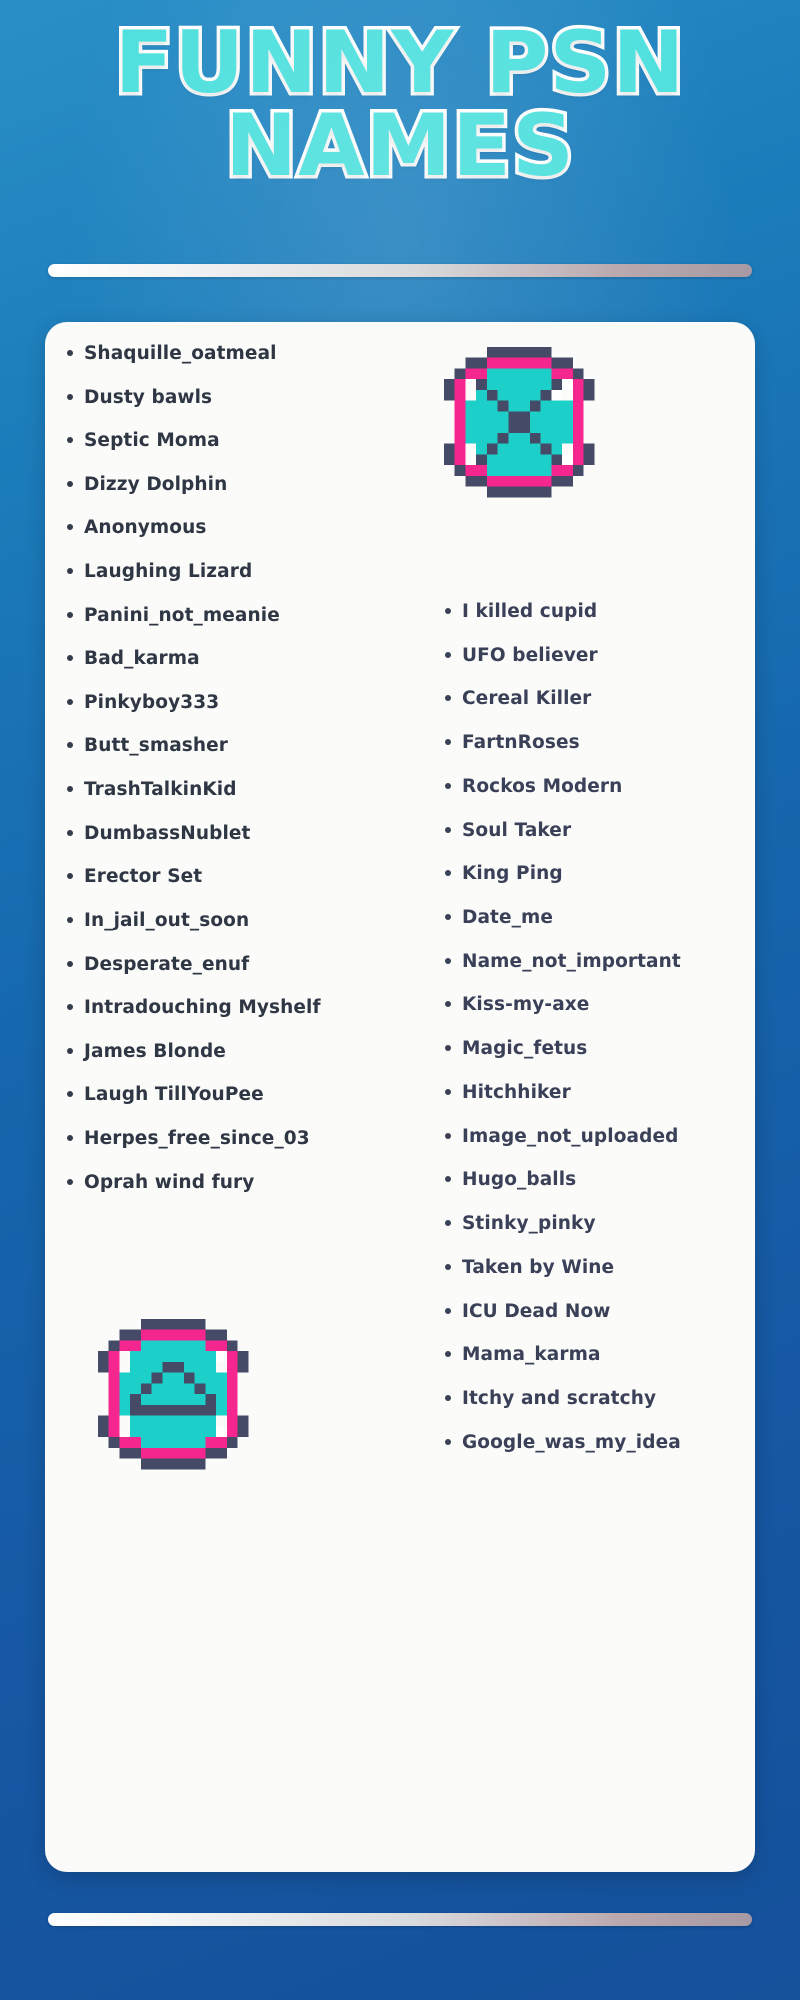 The image size is (800, 2000). I want to click on list-item: FartnRoses, so click(600, 743).